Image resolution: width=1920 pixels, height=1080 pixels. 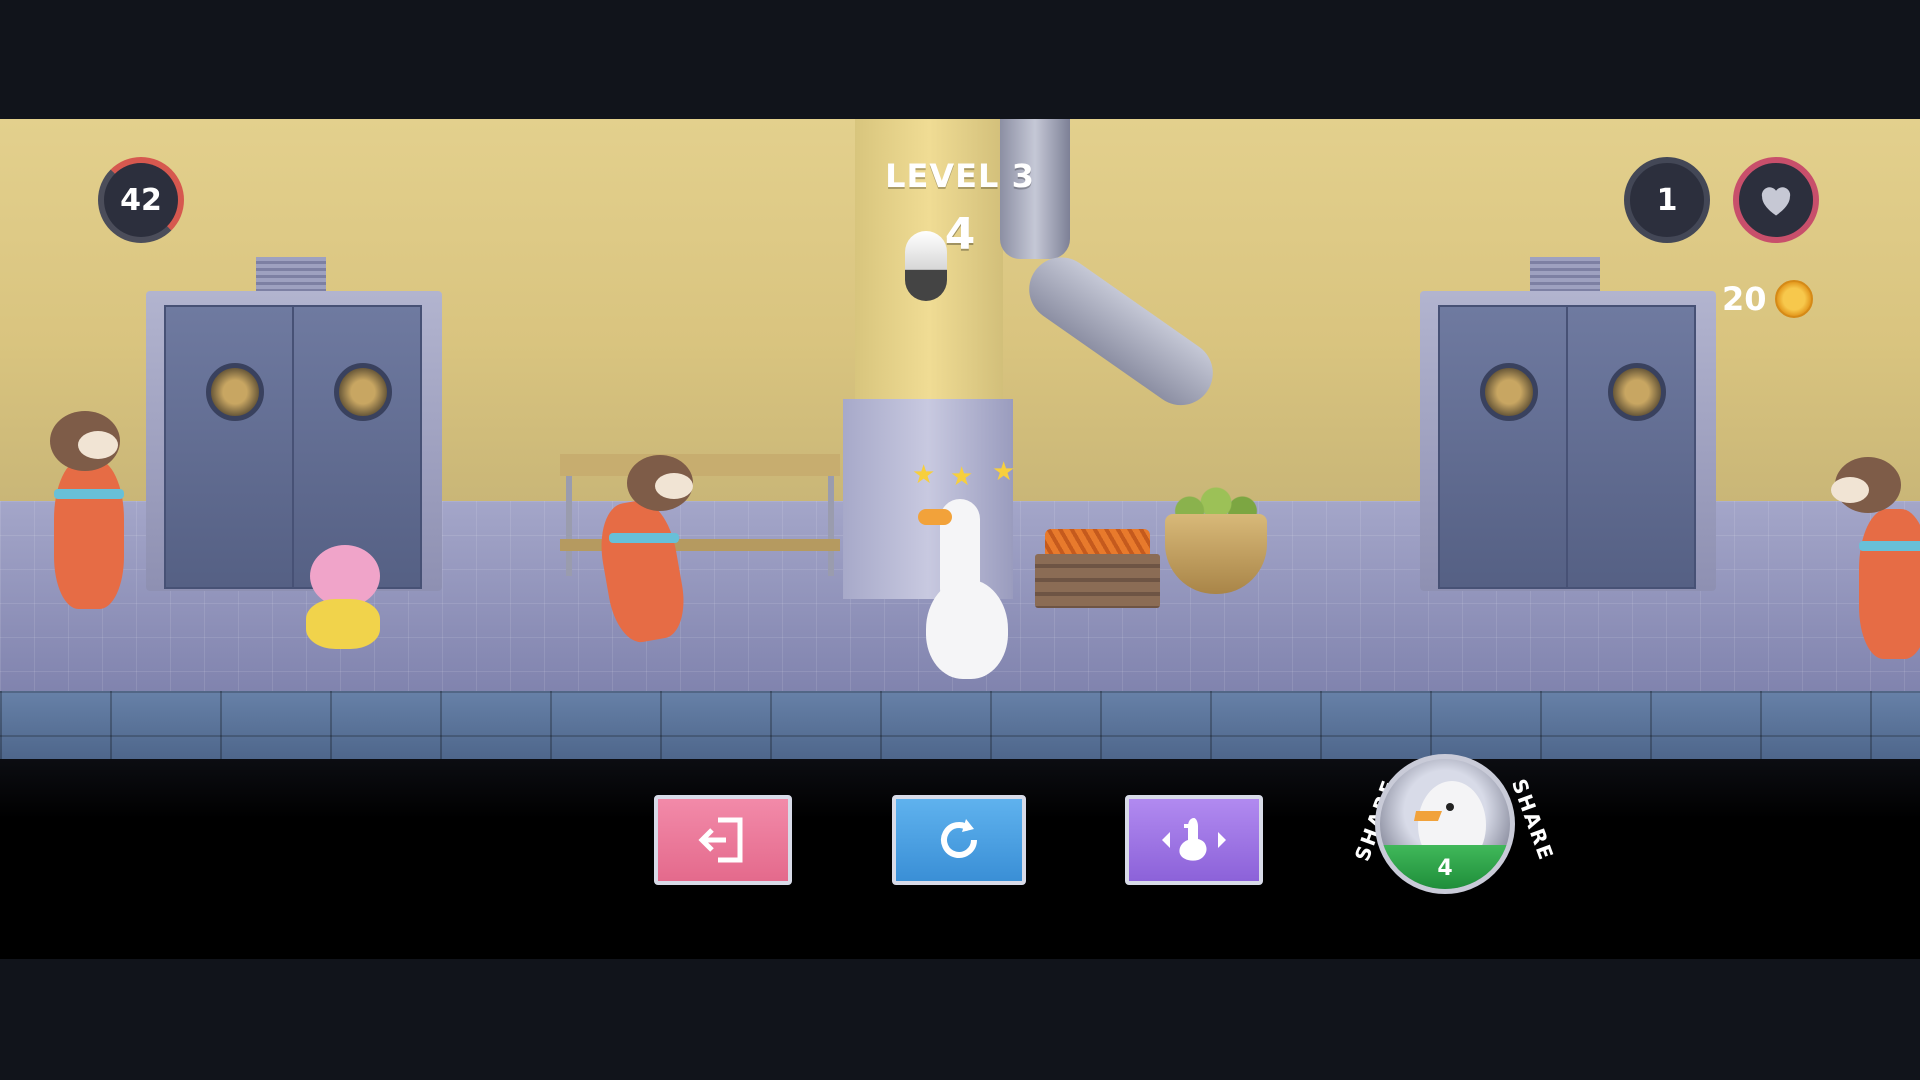 I want to click on timer-value: 42, so click(x=141, y=200).